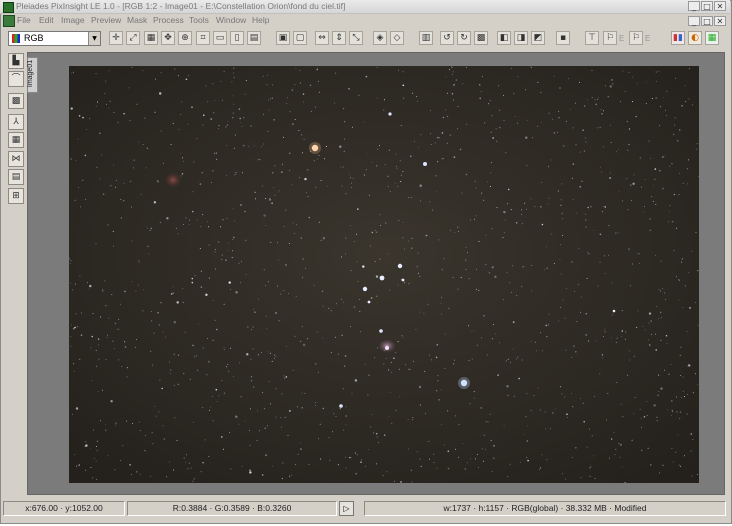 The height and width of the screenshot is (526, 732). I want to click on layer-icon-3: ◩, so click(538, 38).